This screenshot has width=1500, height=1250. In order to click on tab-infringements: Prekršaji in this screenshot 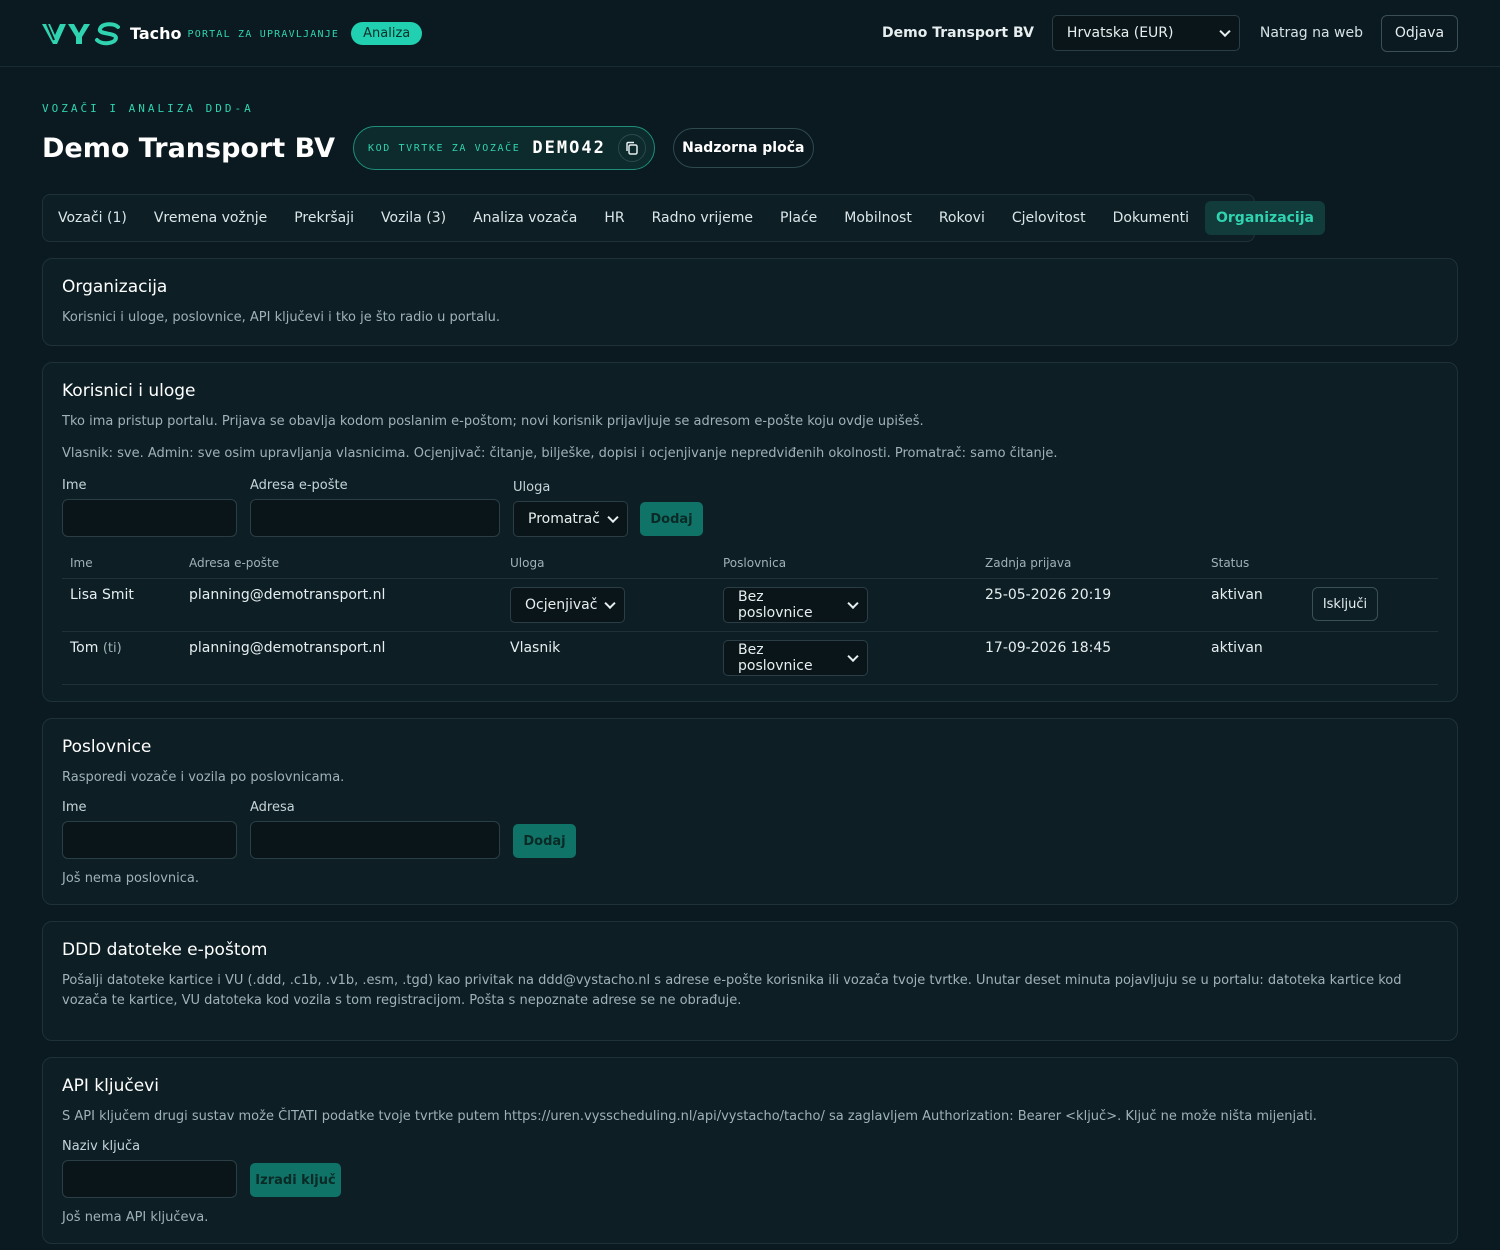, I will do `click(324, 218)`.